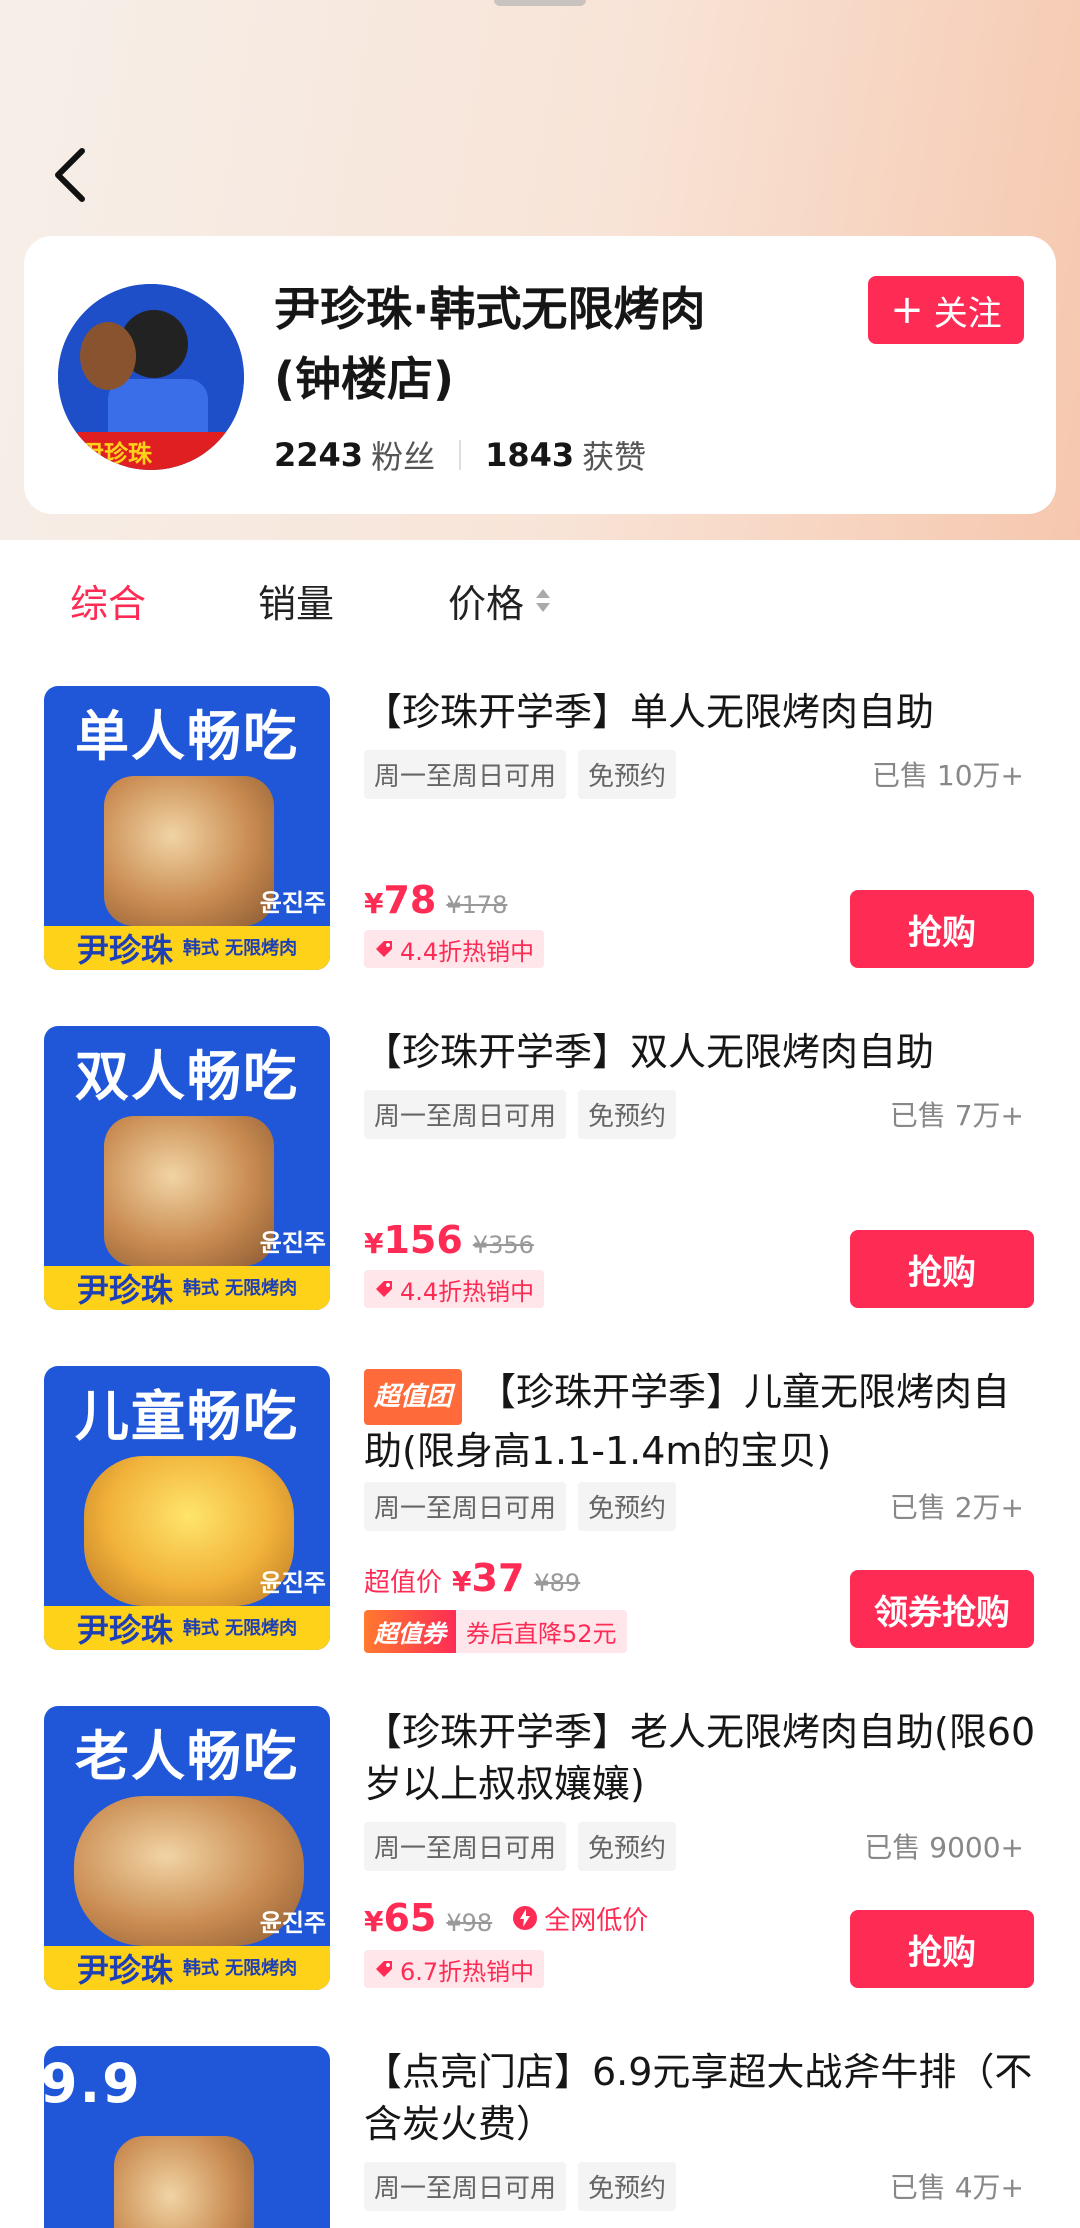 Image resolution: width=1080 pixels, height=2228 pixels. I want to click on product-title: 【珍珠开学季】老人无限烤肉自助(限60岁以上叔叔孃孃), so click(700, 1758).